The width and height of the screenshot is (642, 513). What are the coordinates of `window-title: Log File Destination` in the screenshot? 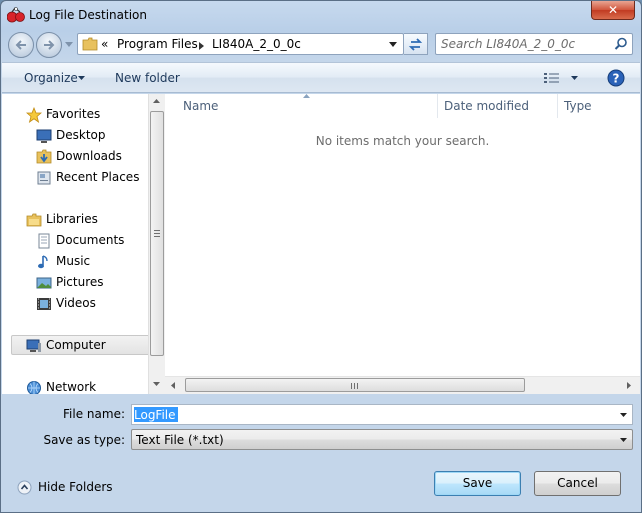 It's located at (88, 15).